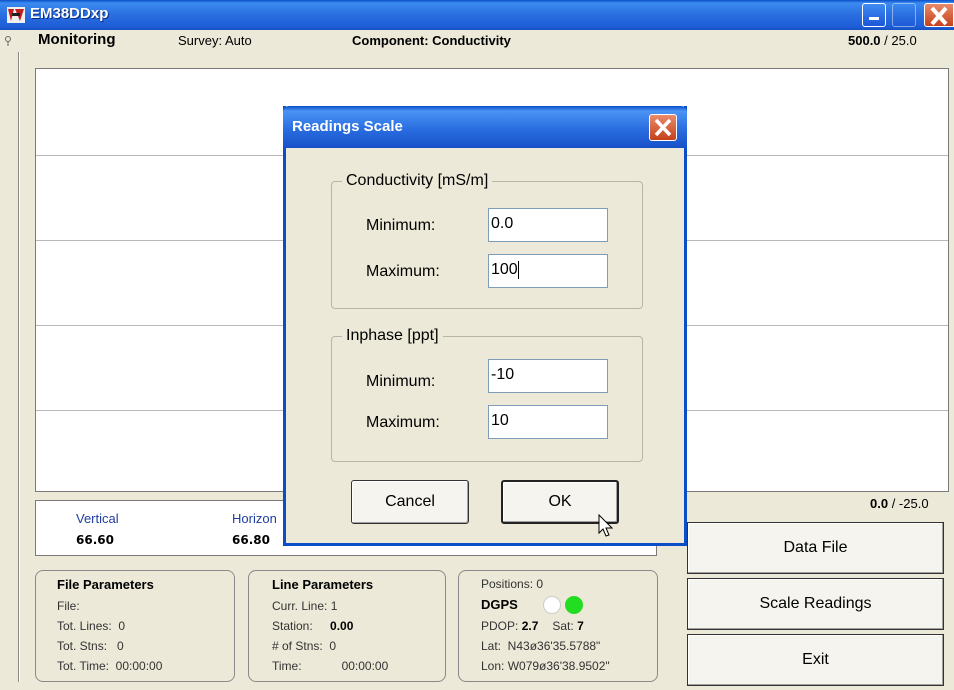  What do you see at coordinates (91, 626) in the screenshot?
I see `total-lines: Tot. Lines: 0` at bounding box center [91, 626].